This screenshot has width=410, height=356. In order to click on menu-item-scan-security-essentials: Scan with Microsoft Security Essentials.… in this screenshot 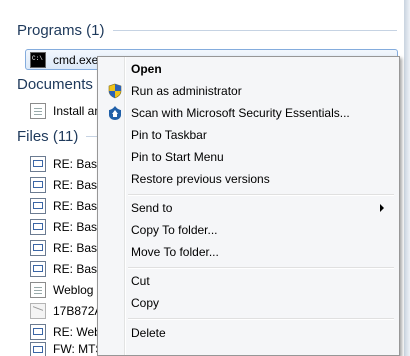, I will do `click(248, 113)`.